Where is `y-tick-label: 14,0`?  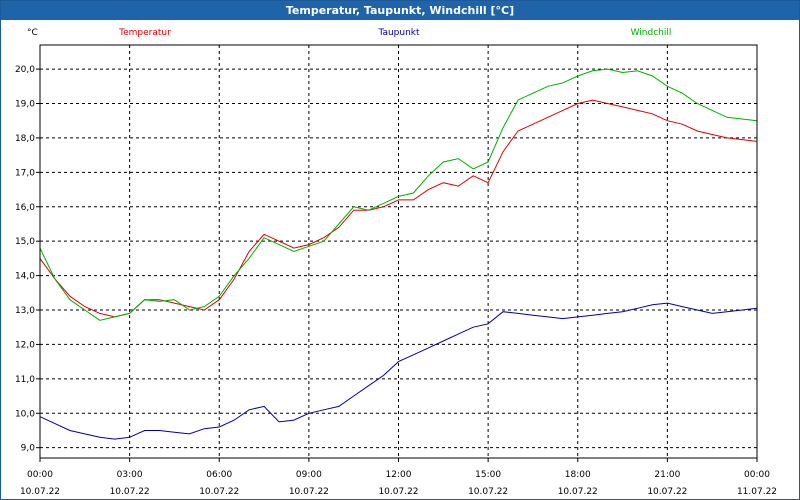 y-tick-label: 14,0 is located at coordinates (25, 277).